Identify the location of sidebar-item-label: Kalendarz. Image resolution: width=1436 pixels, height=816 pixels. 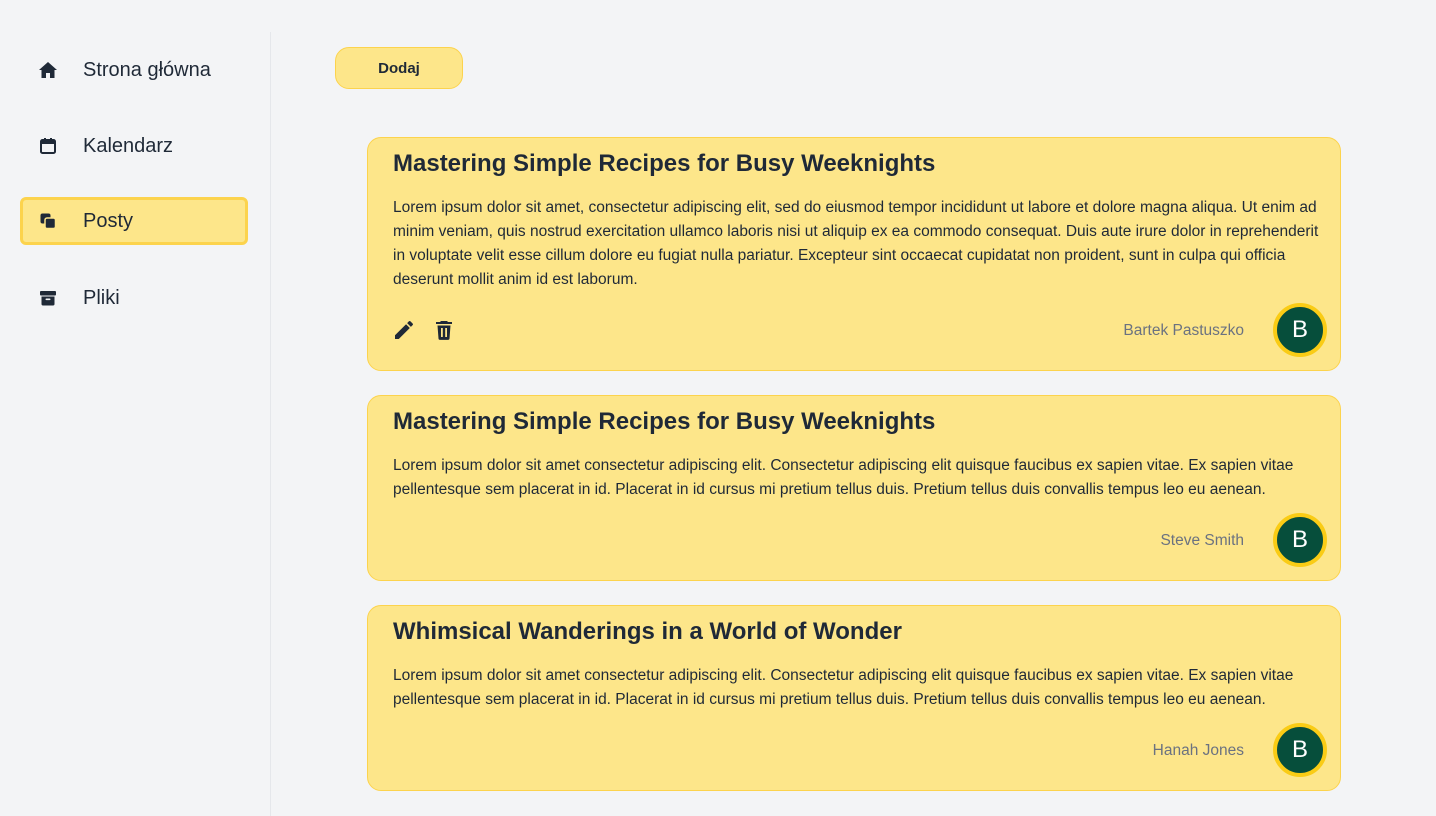
(128, 145).